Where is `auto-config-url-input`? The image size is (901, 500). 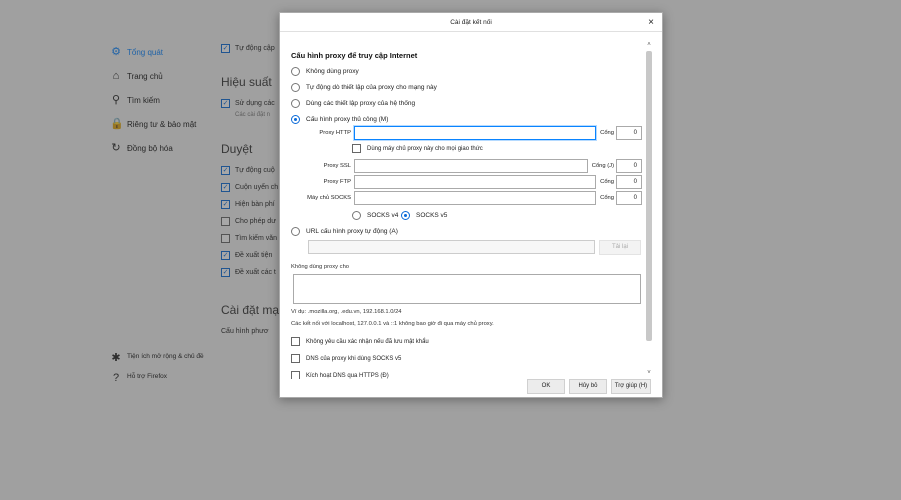
auto-config-url-input is located at coordinates (451, 247).